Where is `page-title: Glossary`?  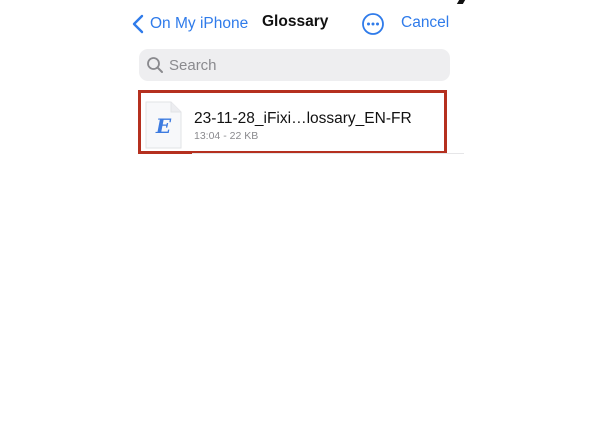 page-title: Glossary is located at coordinates (295, 21).